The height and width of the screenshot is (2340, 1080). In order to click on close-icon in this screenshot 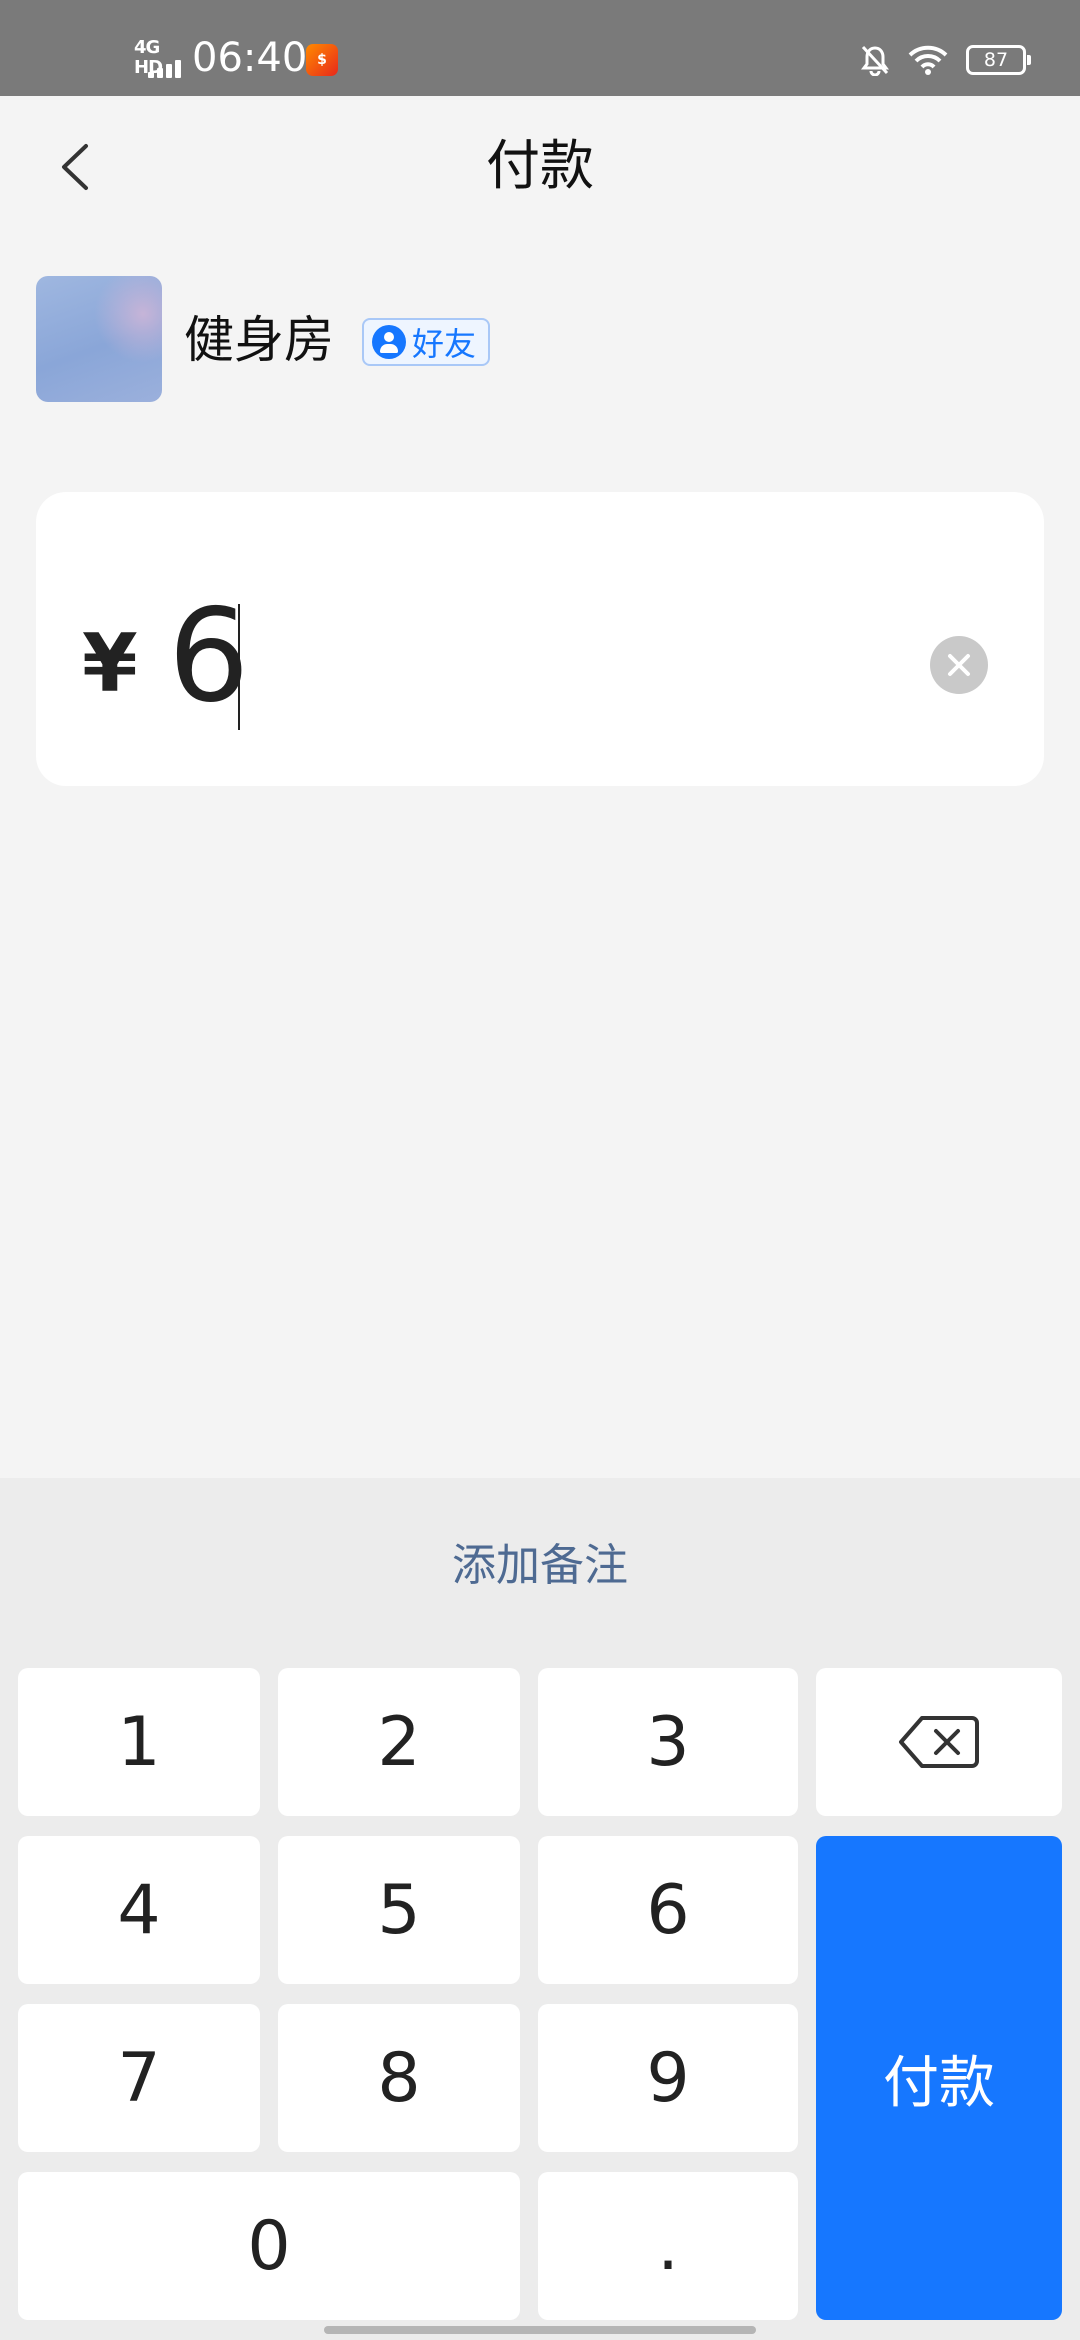, I will do `click(959, 665)`.